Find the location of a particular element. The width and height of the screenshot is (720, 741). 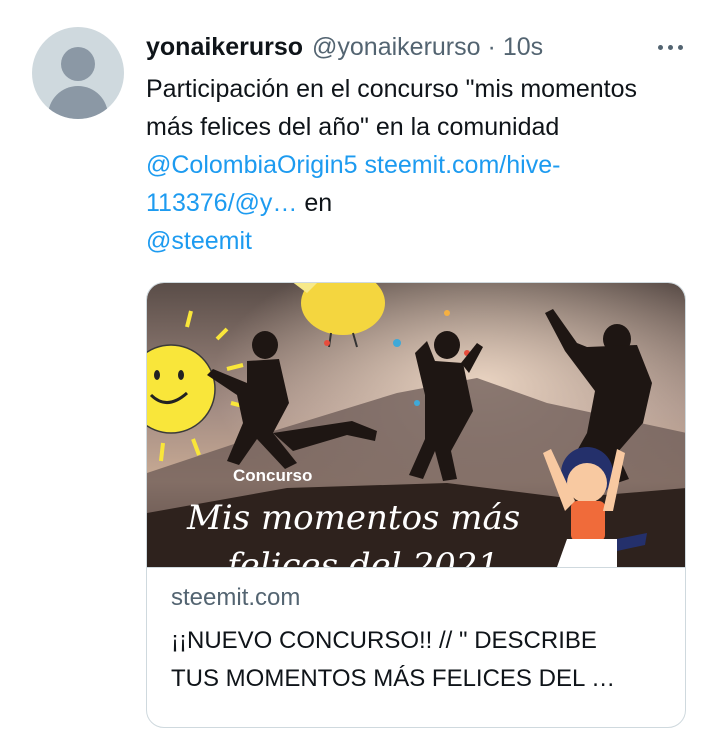

card-title-line: ¡¡NUEVO CONCURSO!! // " DESCRIBE is located at coordinates (384, 640).